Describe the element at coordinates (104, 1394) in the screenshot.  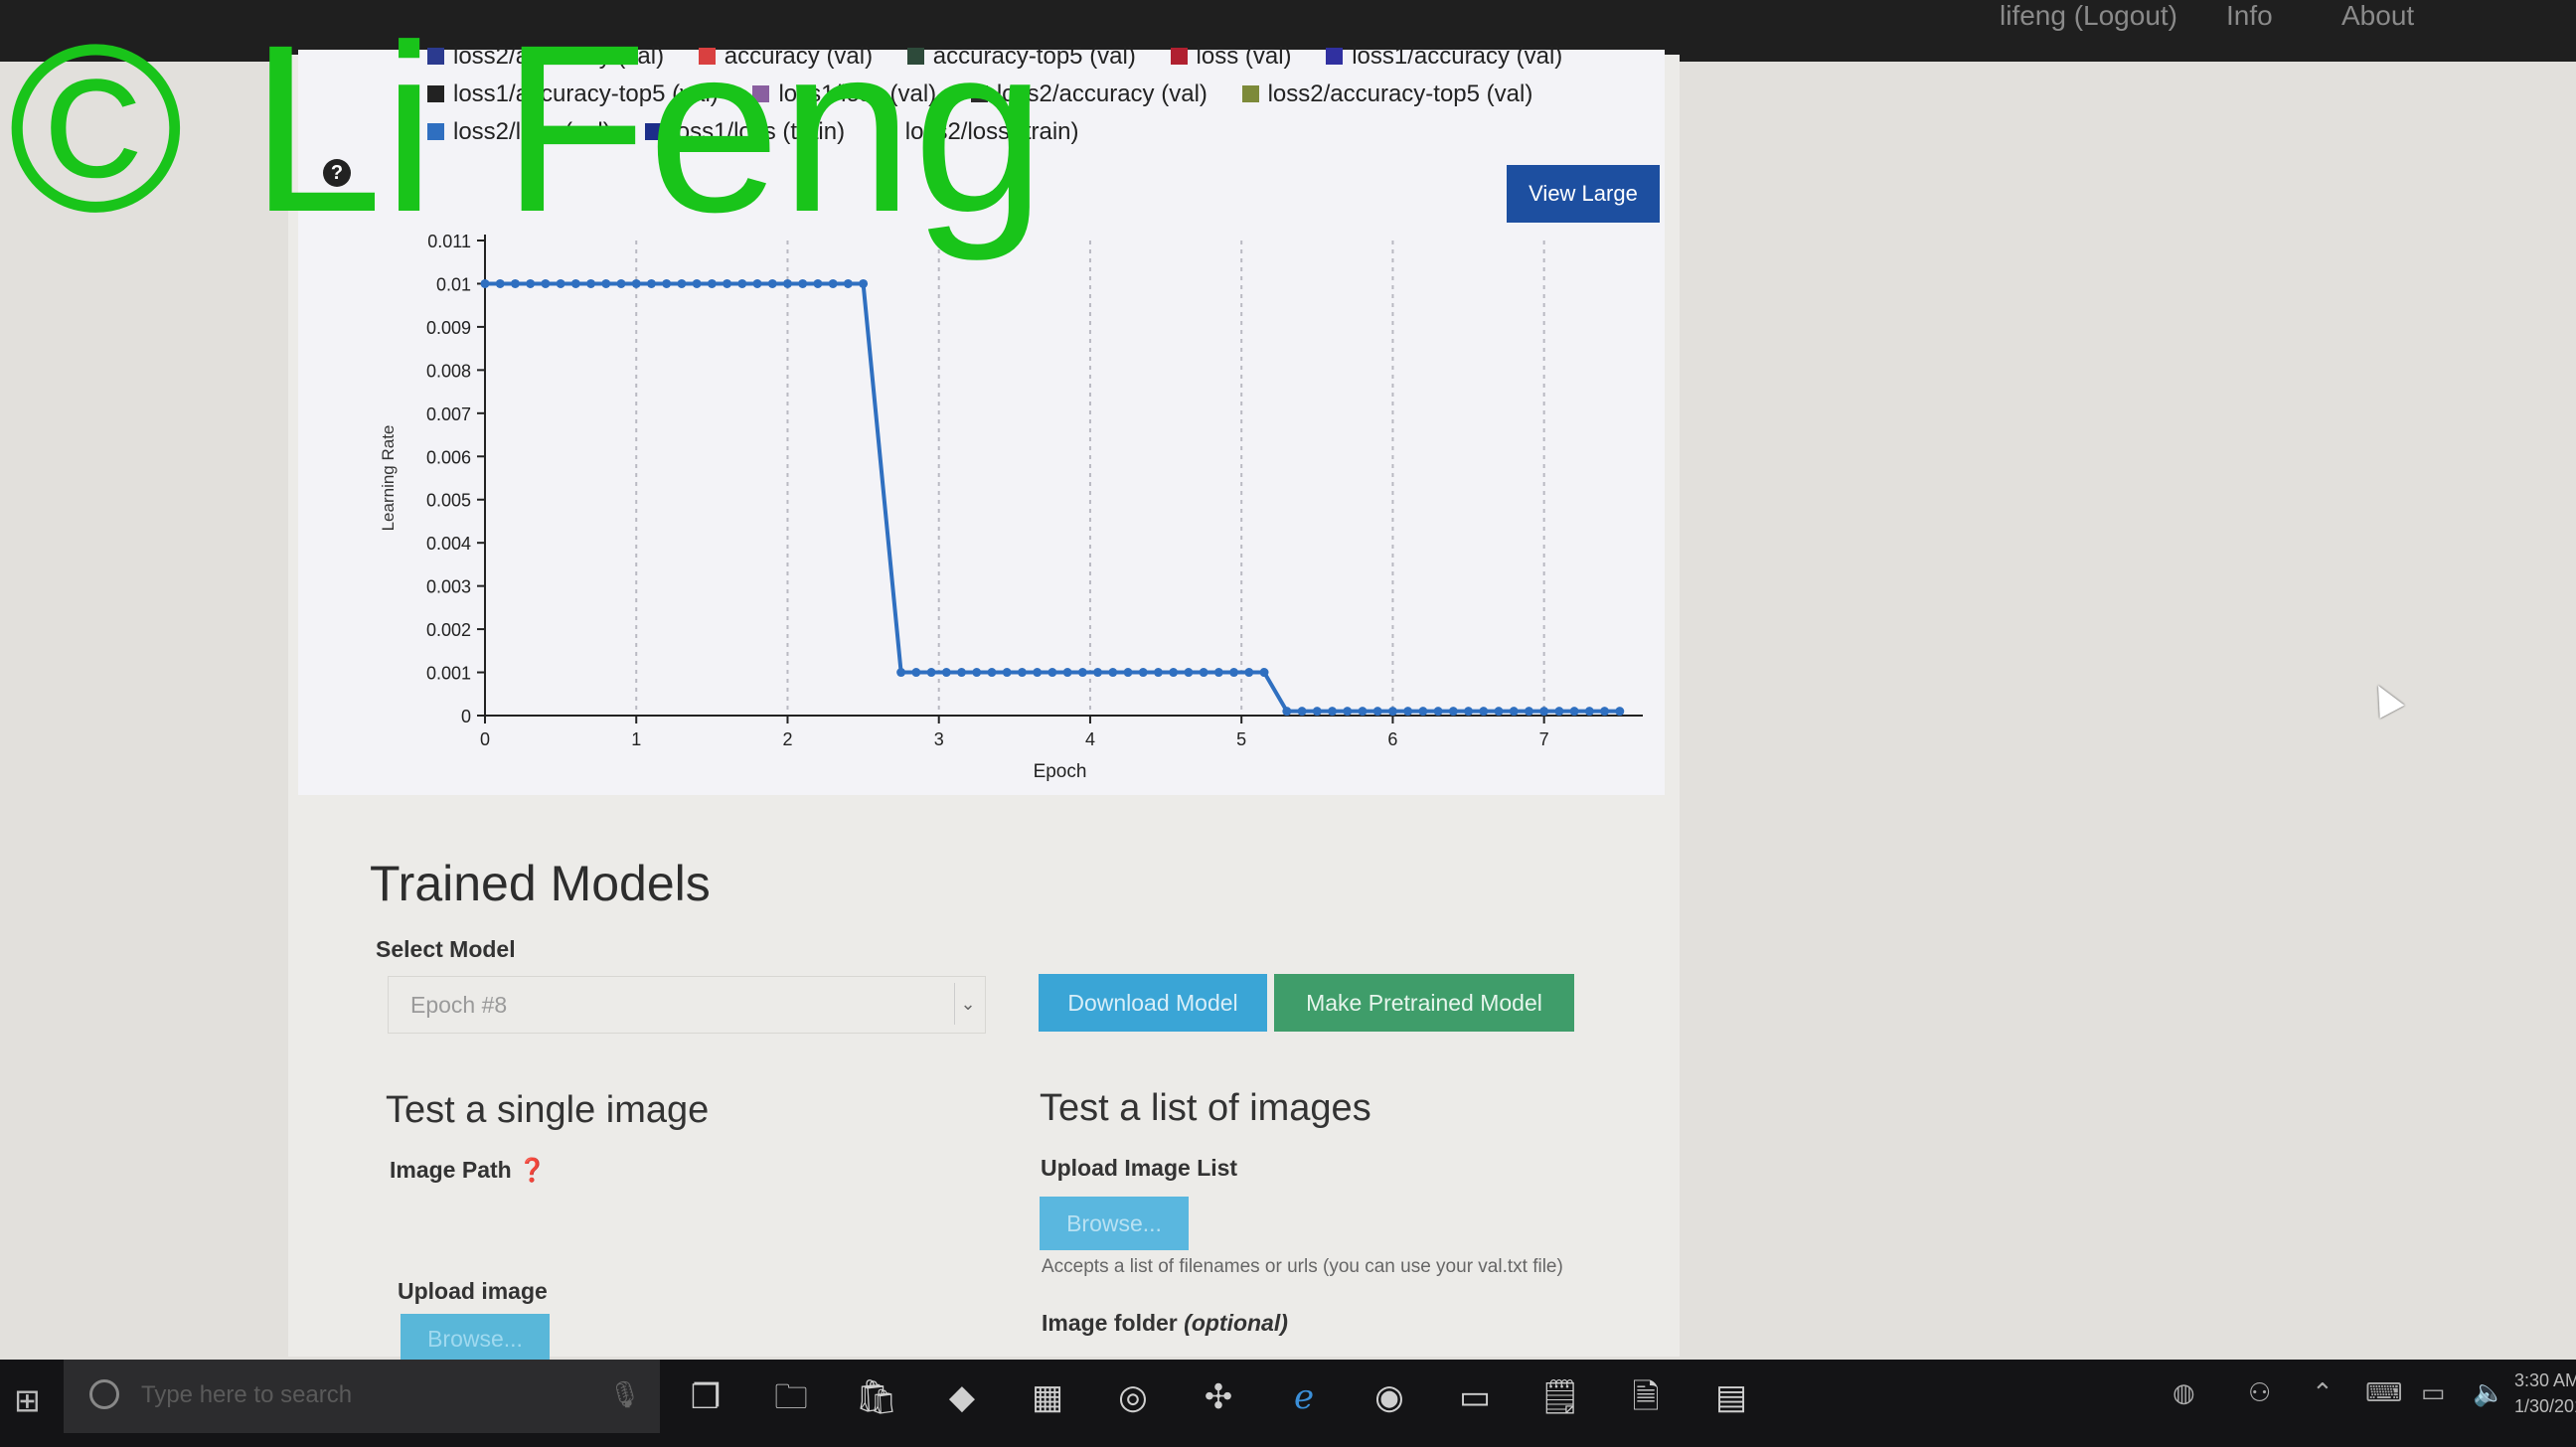
I see `cortana-icon` at that location.